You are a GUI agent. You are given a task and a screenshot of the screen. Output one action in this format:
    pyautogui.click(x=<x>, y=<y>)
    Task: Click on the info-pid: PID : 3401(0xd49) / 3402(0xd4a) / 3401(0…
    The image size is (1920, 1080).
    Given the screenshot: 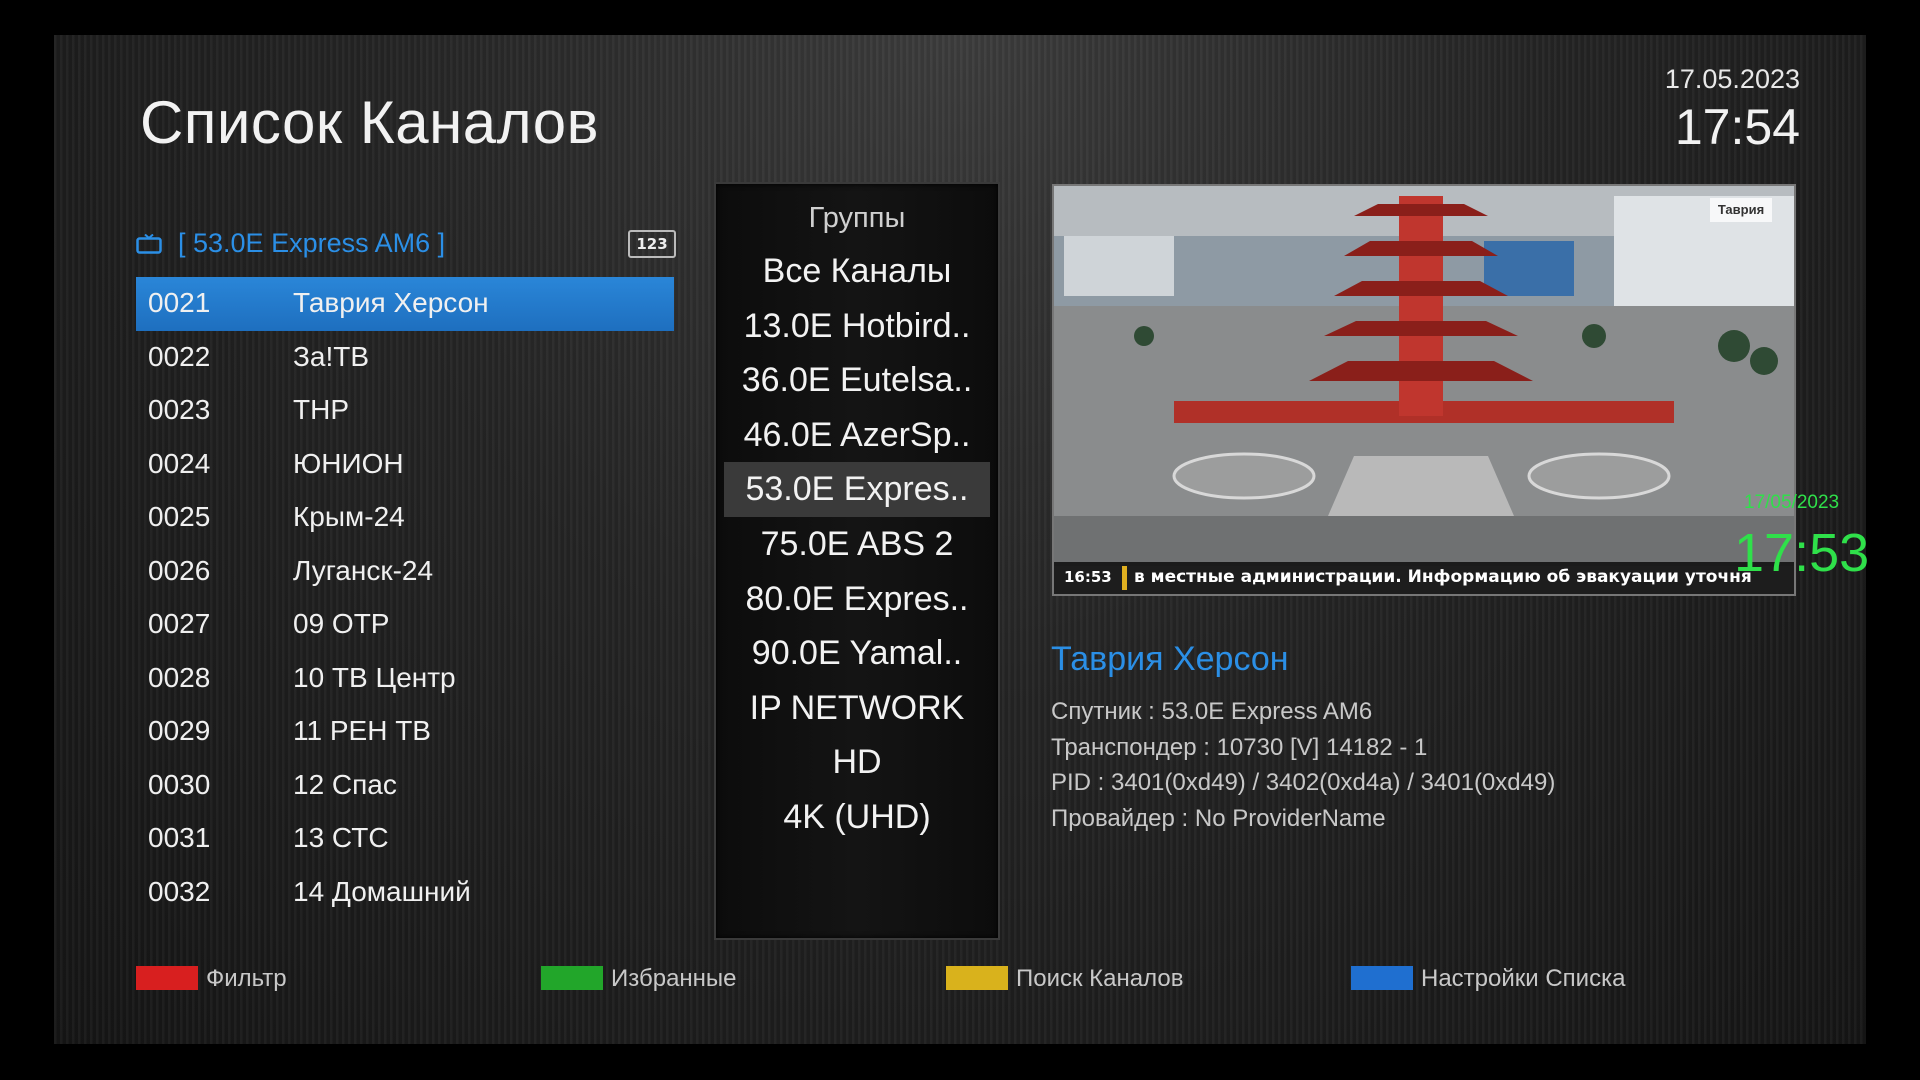 What is the action you would take?
    pyautogui.click(x=1303, y=782)
    